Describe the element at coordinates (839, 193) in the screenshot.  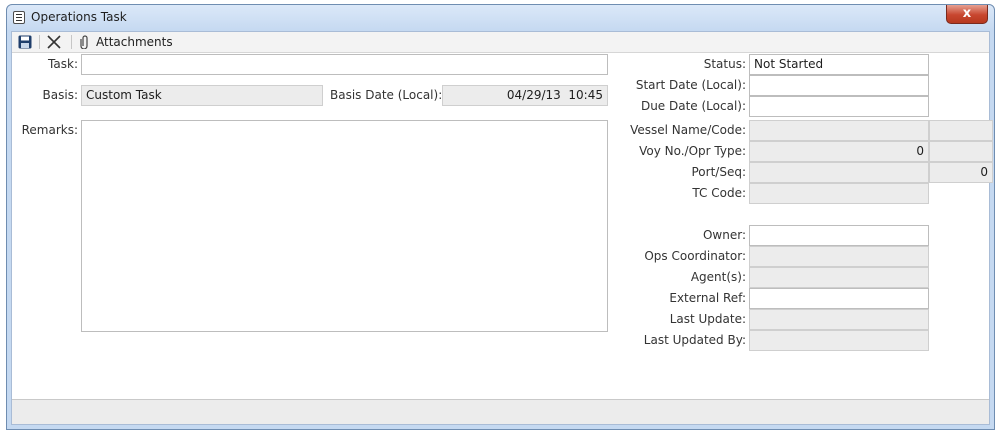
I see `tc-code-field` at that location.